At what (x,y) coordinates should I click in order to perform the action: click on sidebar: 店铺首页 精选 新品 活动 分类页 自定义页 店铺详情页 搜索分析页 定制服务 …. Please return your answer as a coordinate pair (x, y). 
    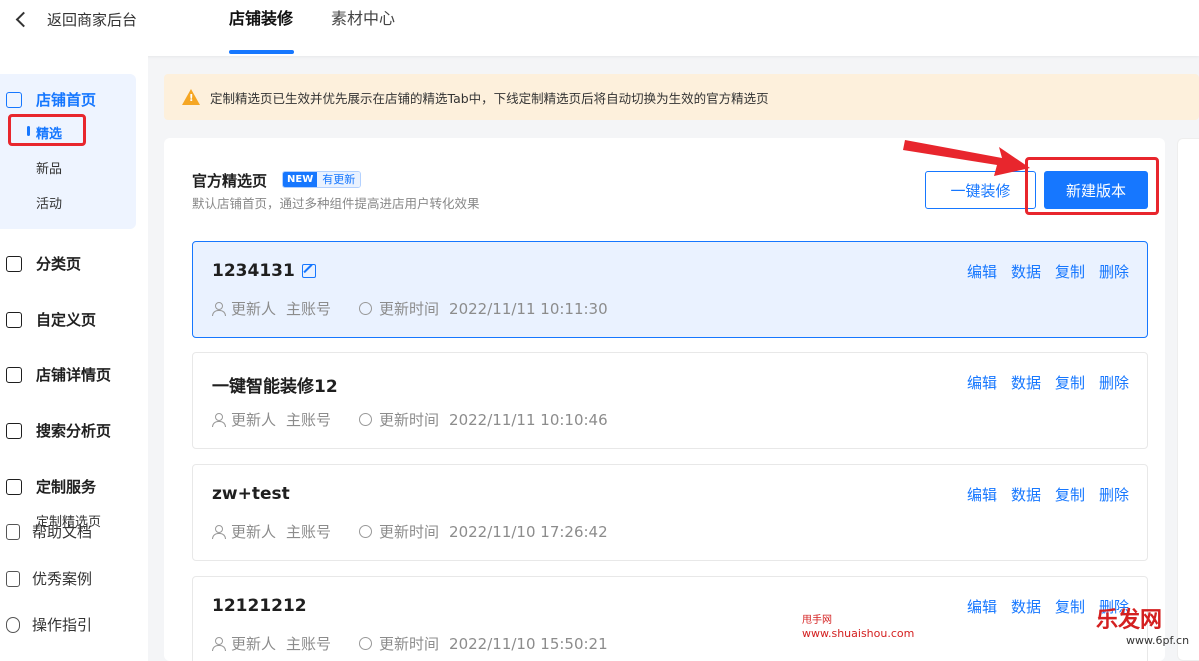
    Looking at the image, I should click on (74, 358).